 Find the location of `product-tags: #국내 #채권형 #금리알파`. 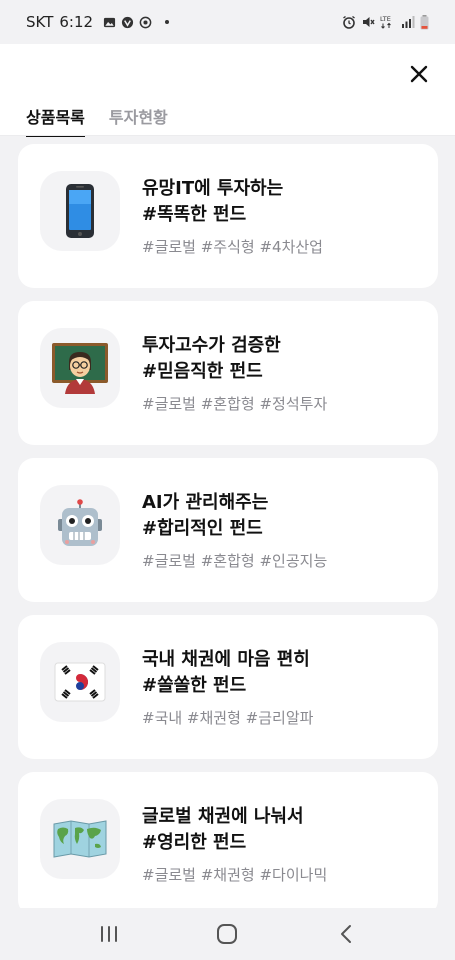

product-tags: #국내 #채권형 #금리알파 is located at coordinates (228, 718).